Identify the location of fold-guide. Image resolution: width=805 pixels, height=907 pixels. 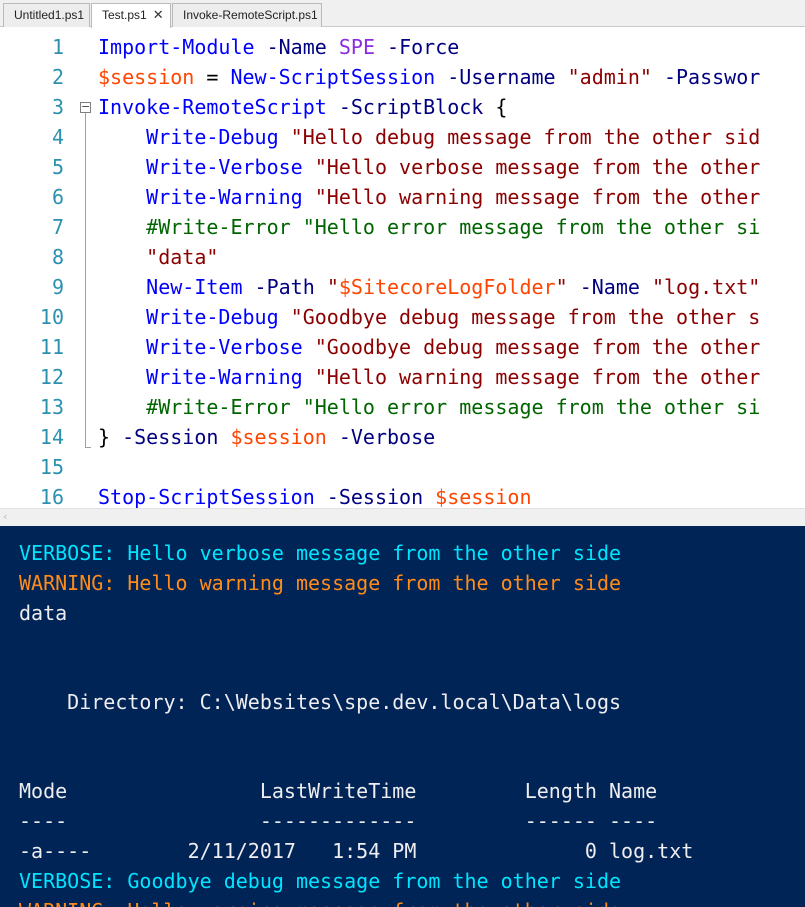
(85, 280).